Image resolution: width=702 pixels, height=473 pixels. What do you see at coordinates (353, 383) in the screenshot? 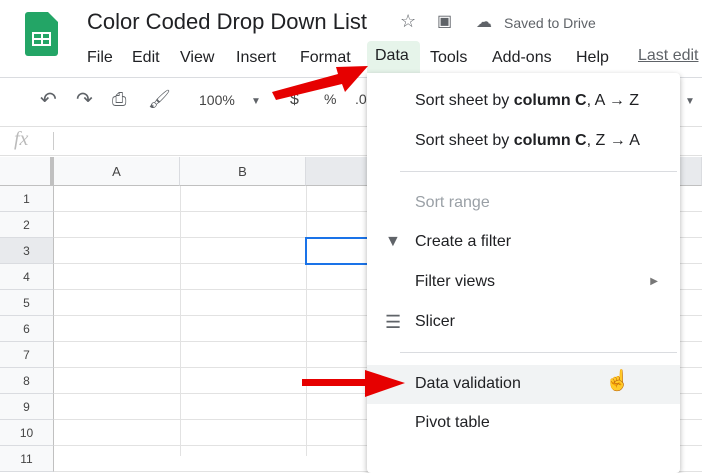
I see `arrow-to-data-validation` at bounding box center [353, 383].